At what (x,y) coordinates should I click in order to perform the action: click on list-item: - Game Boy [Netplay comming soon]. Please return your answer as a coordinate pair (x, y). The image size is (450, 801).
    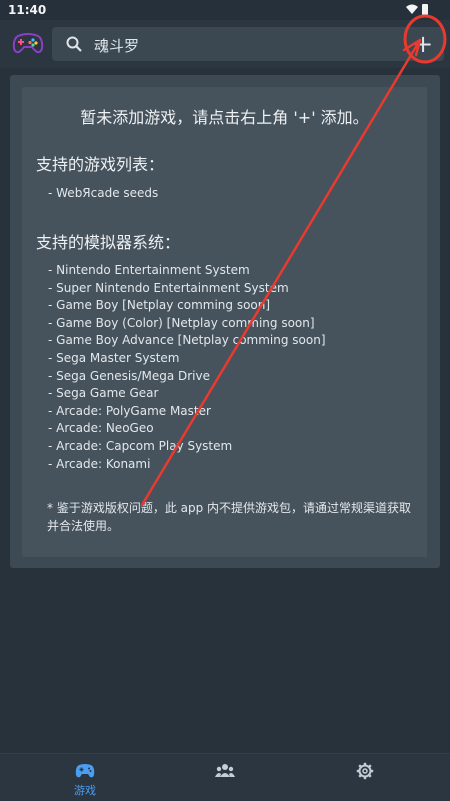
    Looking at the image, I should click on (159, 305).